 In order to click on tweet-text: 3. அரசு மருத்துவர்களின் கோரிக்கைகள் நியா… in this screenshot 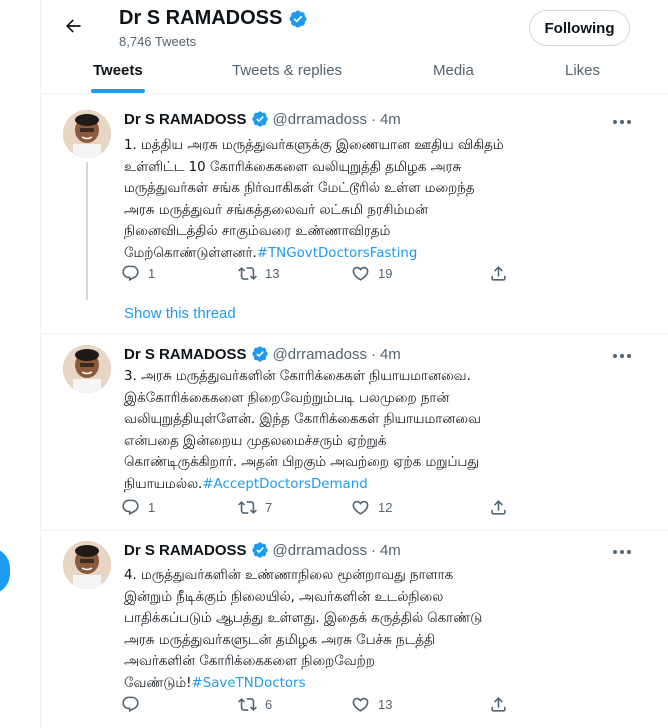, I will do `click(384, 430)`.